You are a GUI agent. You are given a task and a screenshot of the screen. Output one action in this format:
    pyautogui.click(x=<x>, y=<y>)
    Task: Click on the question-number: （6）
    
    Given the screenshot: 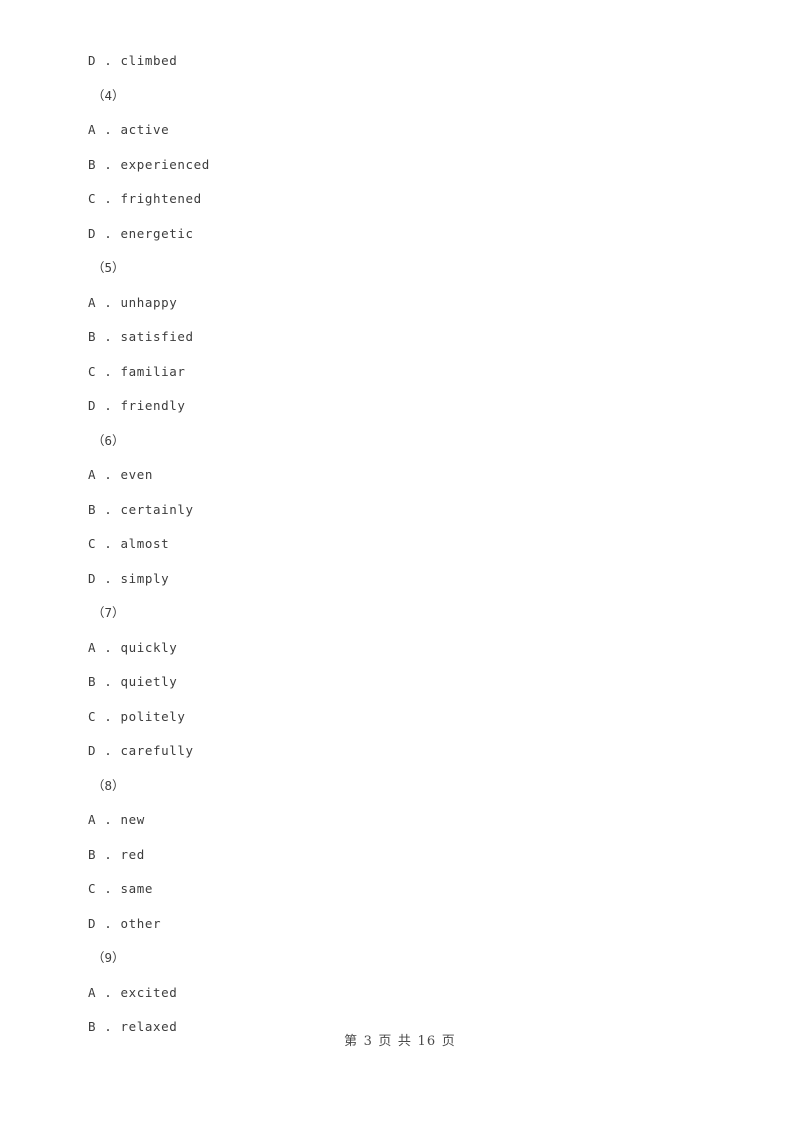 What is the action you would take?
    pyautogui.click(x=108, y=440)
    